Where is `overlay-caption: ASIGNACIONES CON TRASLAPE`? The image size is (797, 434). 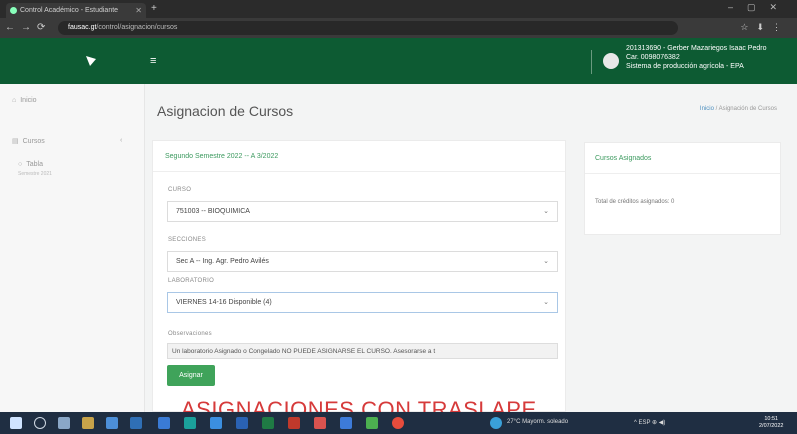 overlay-caption: ASIGNACIONES CON TRASLAPE is located at coordinates (359, 405).